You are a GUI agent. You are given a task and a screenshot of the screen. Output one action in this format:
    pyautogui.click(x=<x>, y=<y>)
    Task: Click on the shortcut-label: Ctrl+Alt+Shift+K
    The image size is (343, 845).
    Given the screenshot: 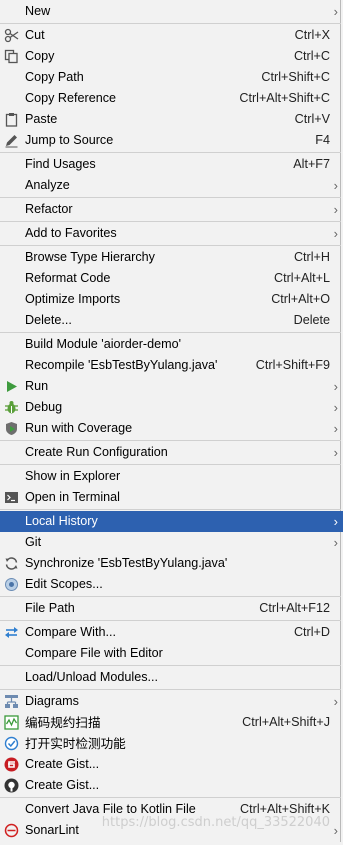 What is the action you would take?
    pyautogui.click(x=285, y=809)
    